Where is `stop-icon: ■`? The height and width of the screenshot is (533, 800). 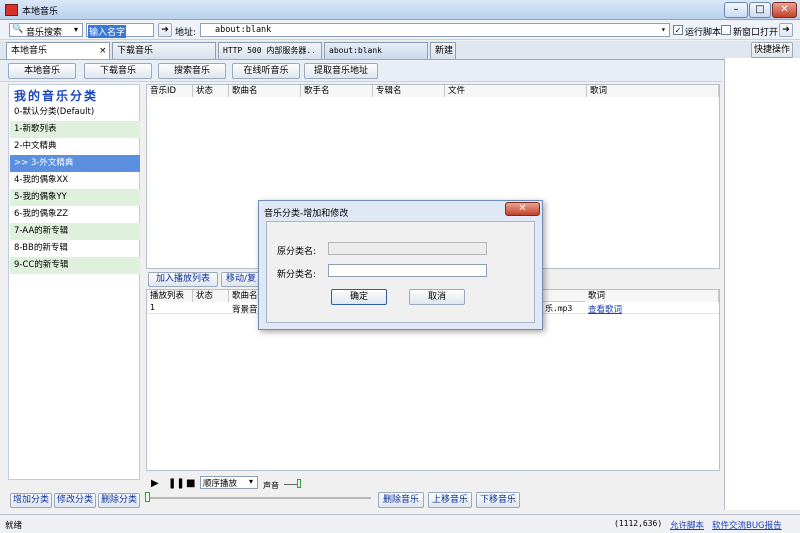 stop-icon: ■ is located at coordinates (190, 483).